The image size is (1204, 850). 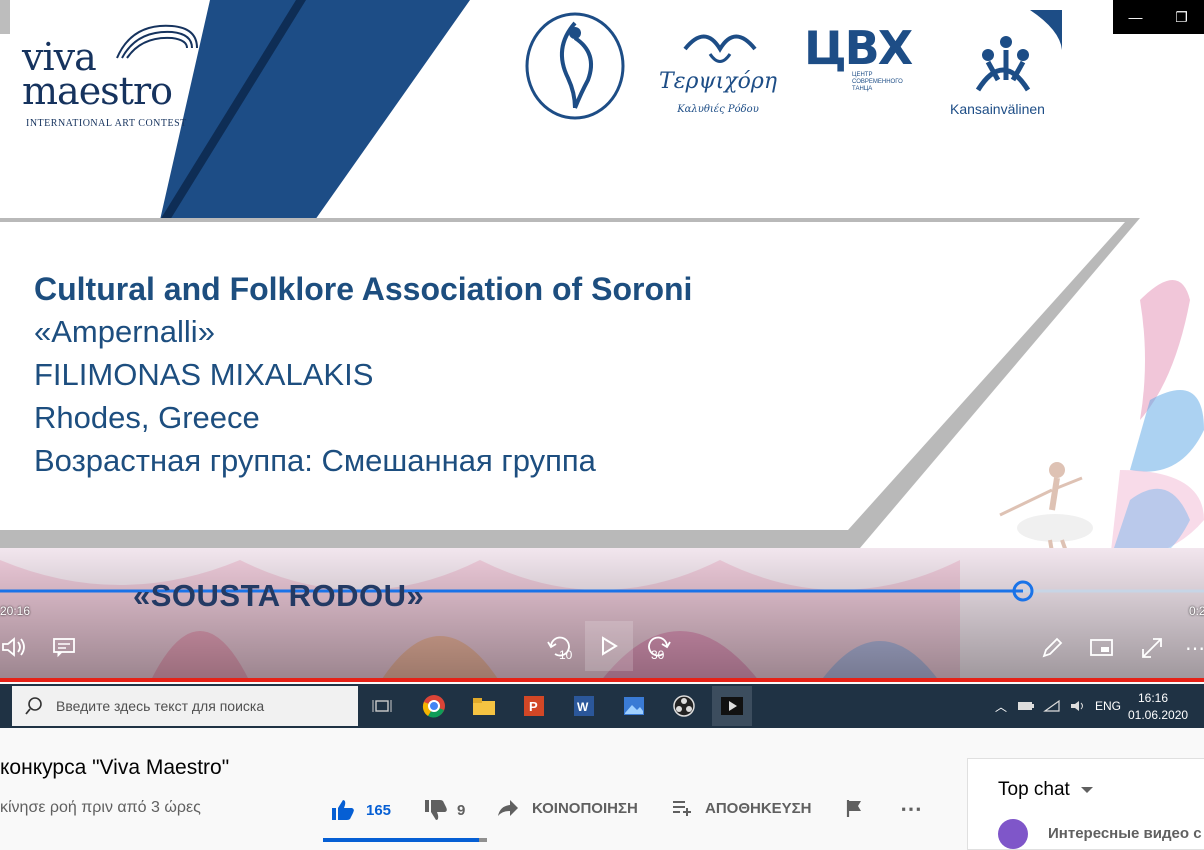 What do you see at coordinates (1078, 706) in the screenshot?
I see `speaker-icon` at bounding box center [1078, 706].